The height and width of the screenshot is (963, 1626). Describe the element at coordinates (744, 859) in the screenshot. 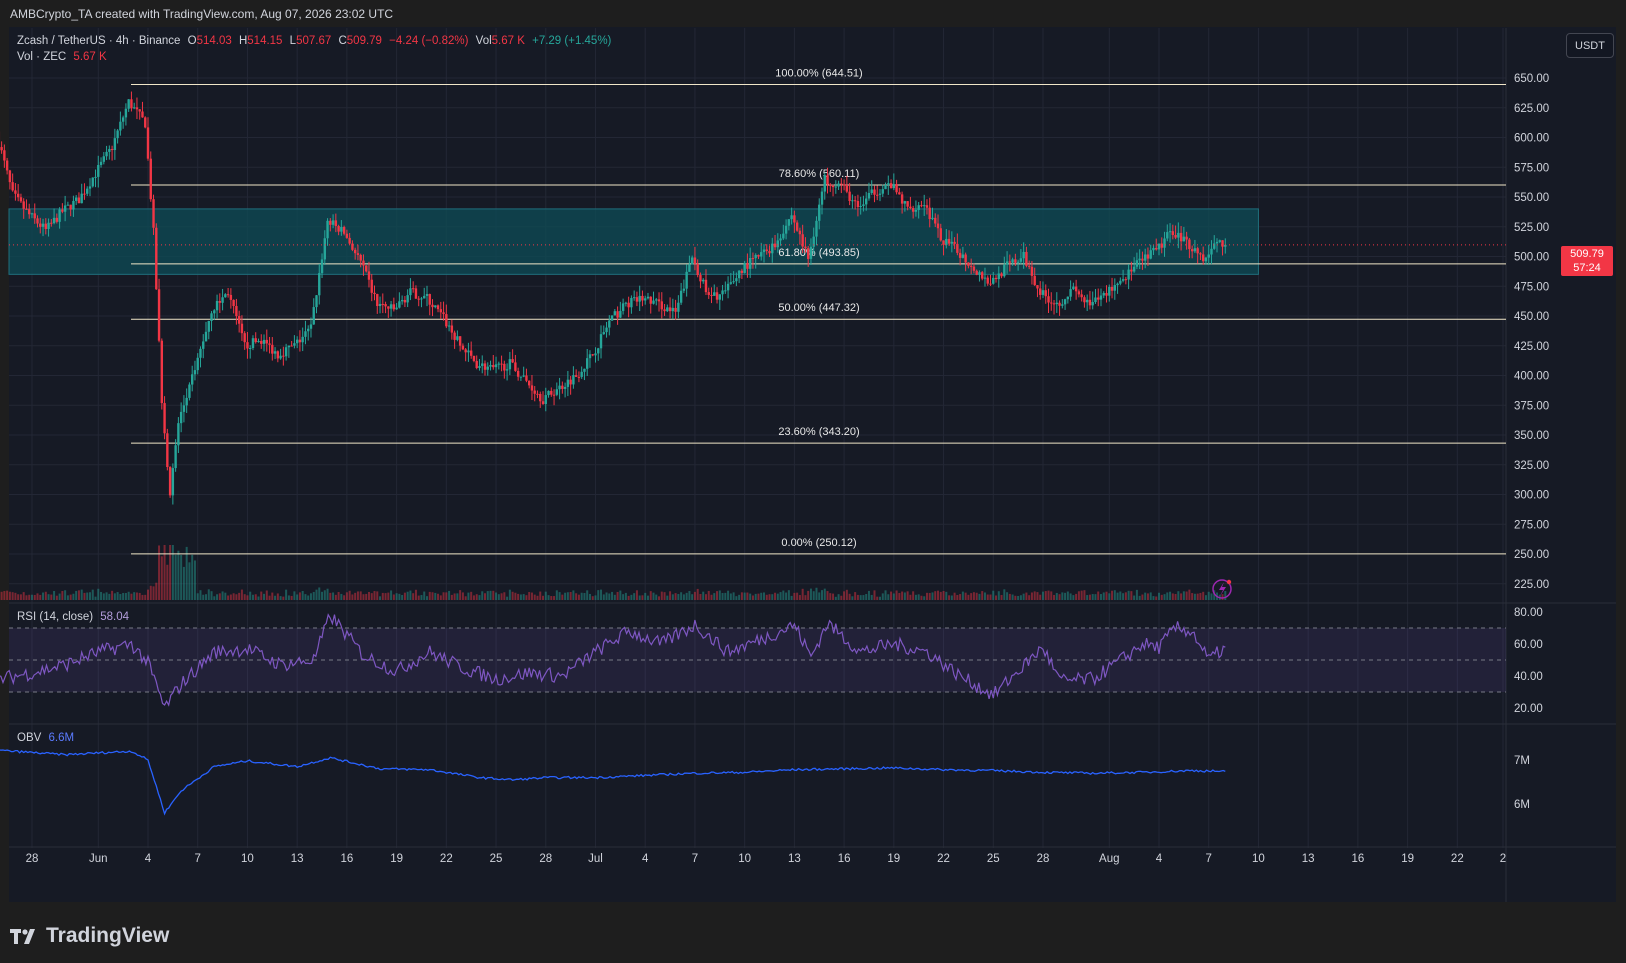

I see `x-tick-label: 10` at that location.